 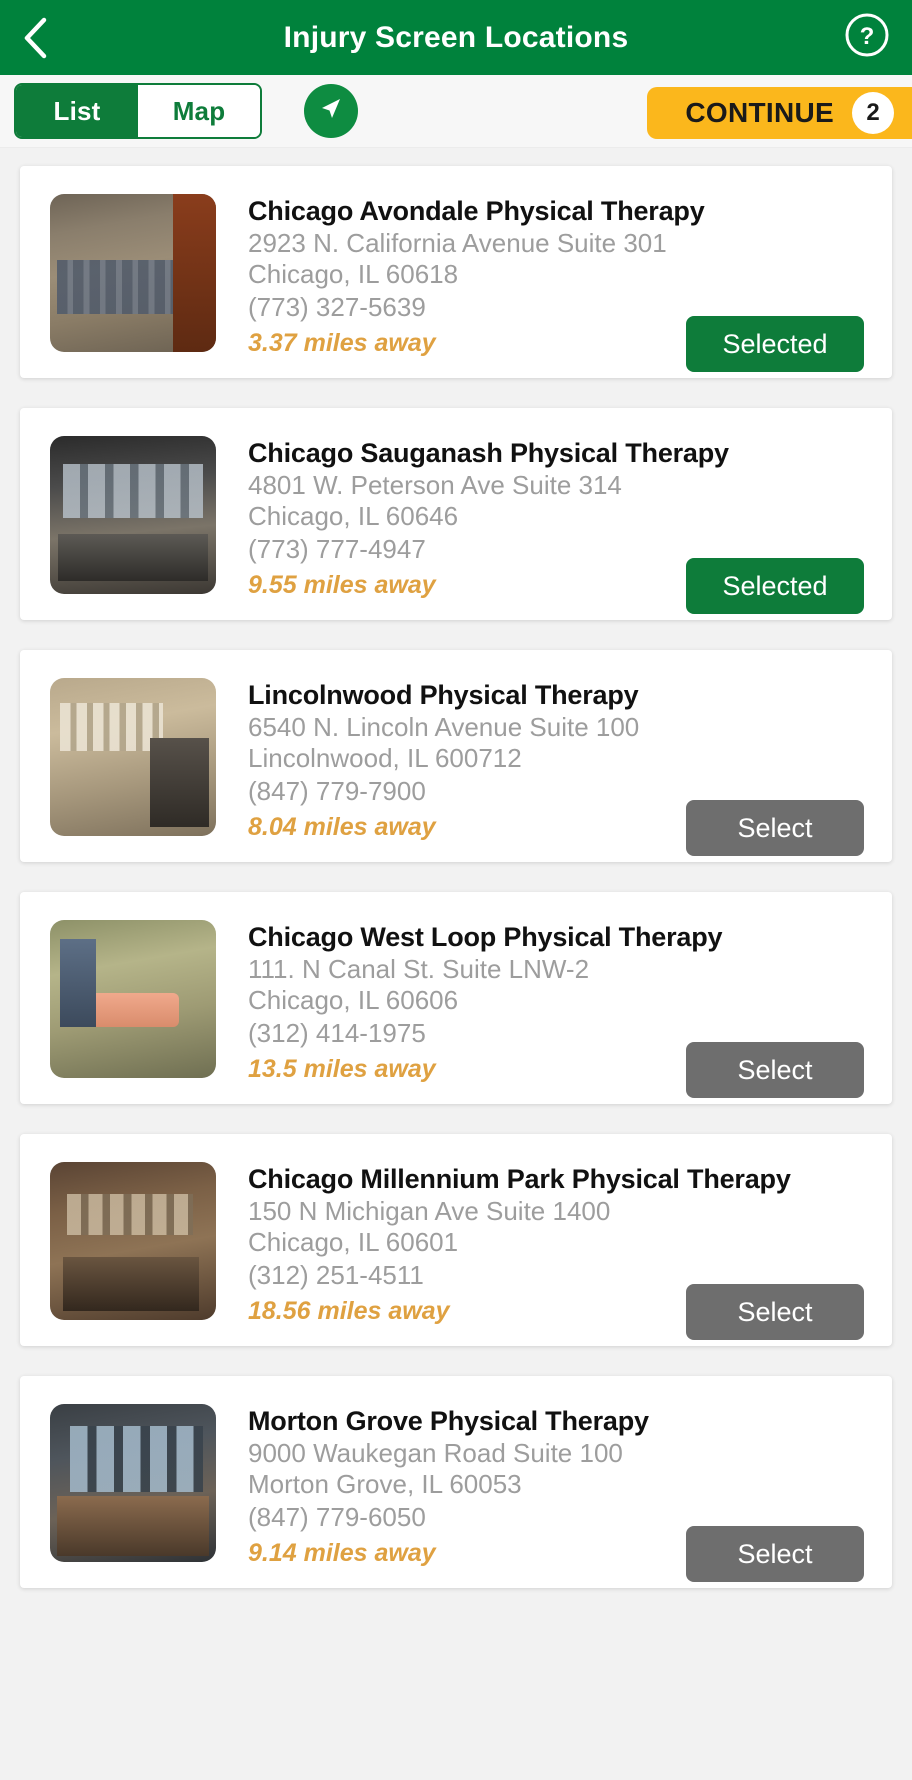 I want to click on question-circle-icon: ?, so click(x=867, y=37).